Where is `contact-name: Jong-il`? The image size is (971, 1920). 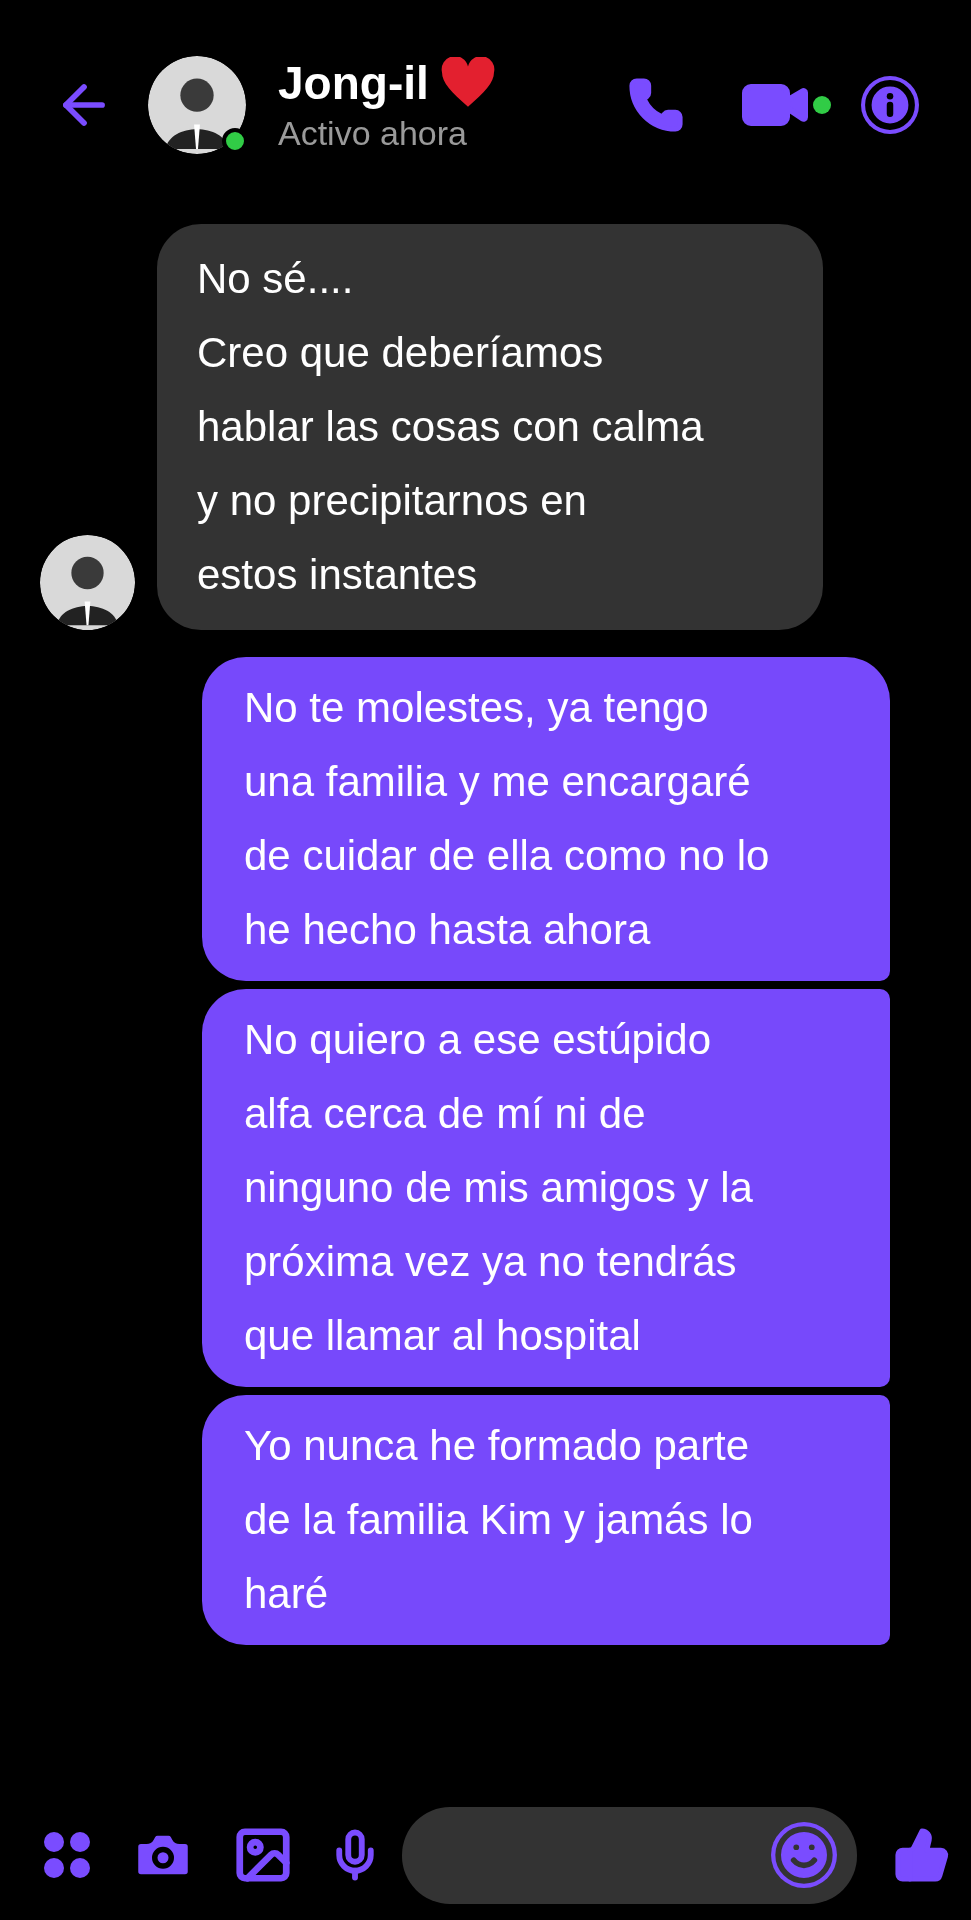 contact-name: Jong-il is located at coordinates (353, 83).